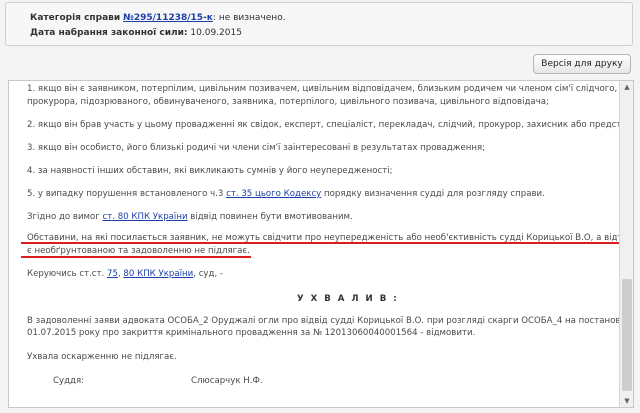 The image size is (640, 413). What do you see at coordinates (348, 299) in the screenshot?
I see `ruling-heading: У Х В А Л И В :` at bounding box center [348, 299].